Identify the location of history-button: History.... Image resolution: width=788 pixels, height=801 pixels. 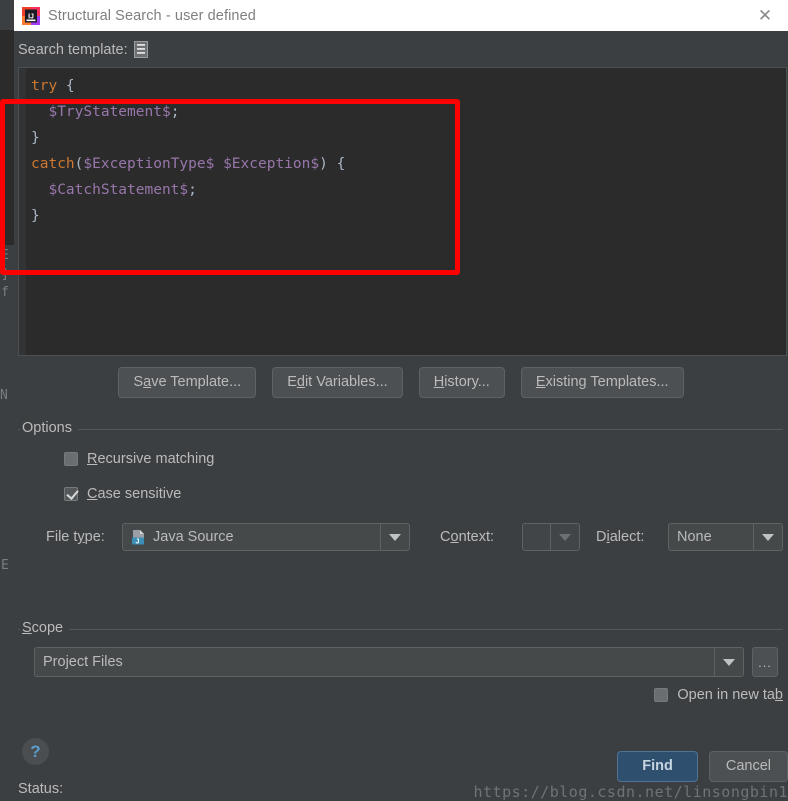
(462, 382).